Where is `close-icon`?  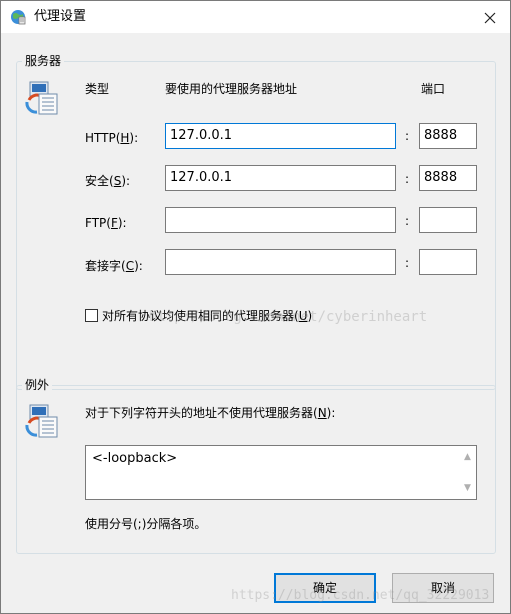 close-icon is located at coordinates (490, 18).